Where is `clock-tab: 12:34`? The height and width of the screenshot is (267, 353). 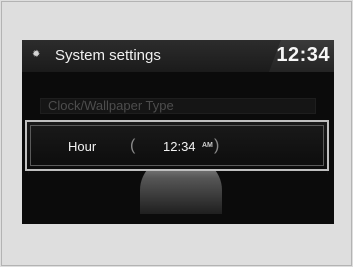 clock-tab: 12:34 is located at coordinates (301, 56).